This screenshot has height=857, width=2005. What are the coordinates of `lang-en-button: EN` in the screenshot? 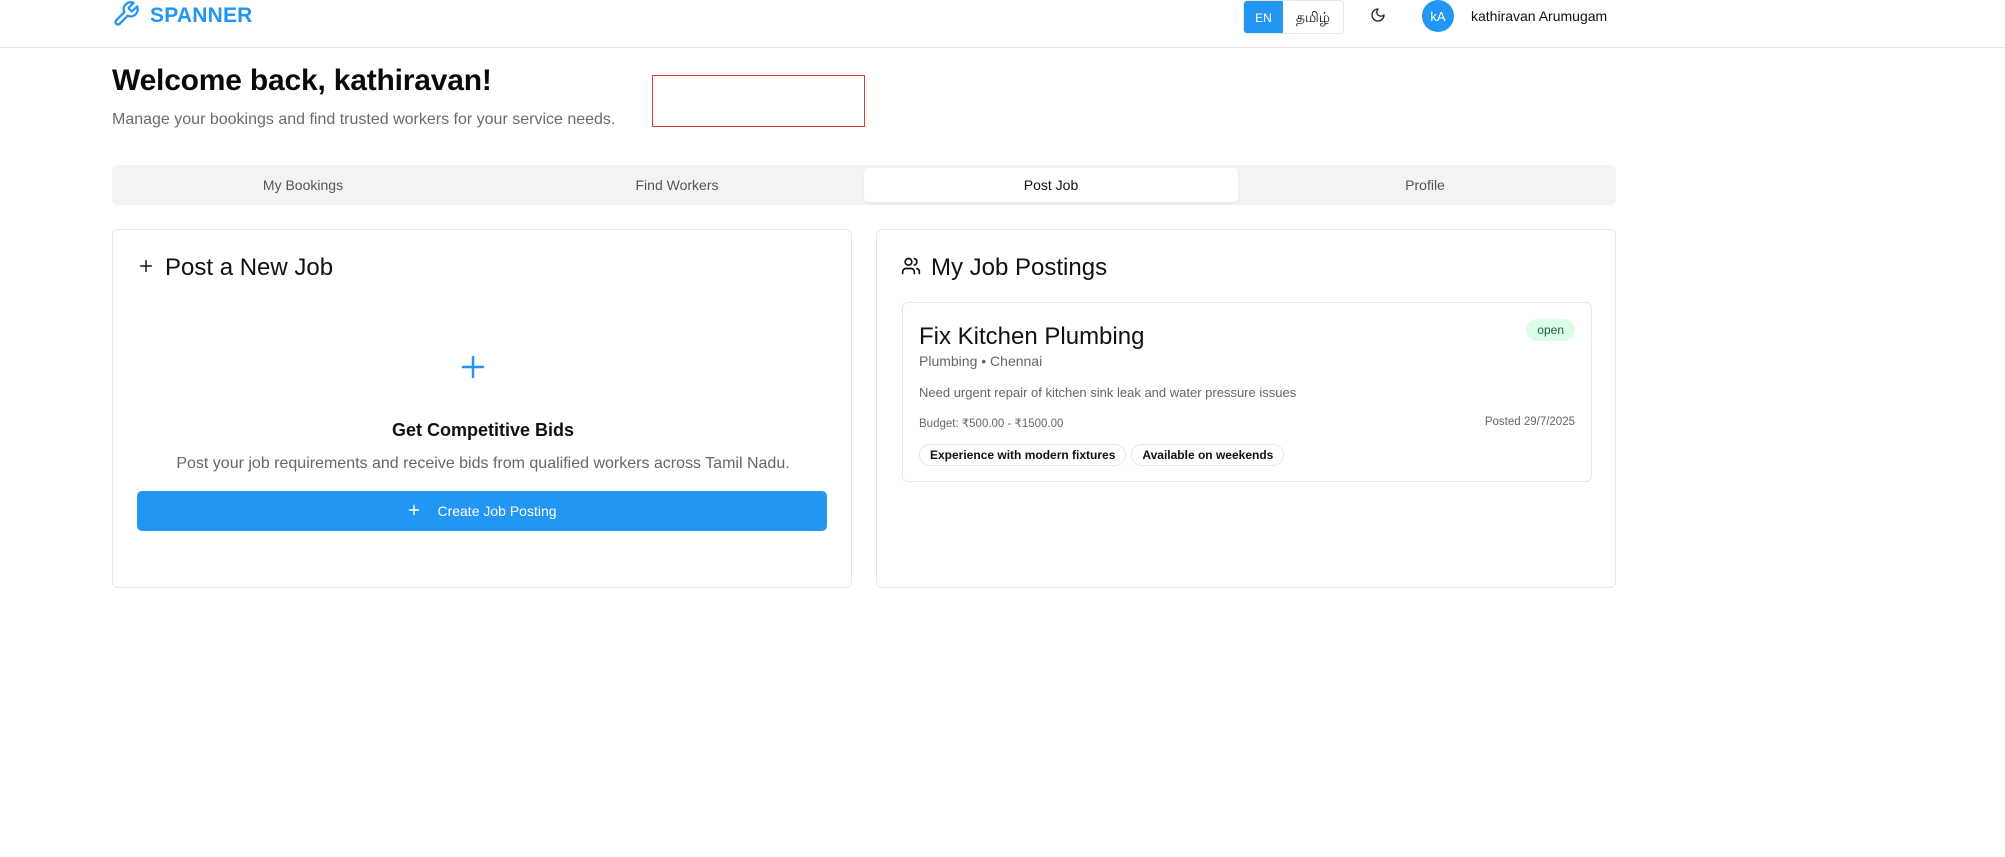 It's located at (1263, 17).